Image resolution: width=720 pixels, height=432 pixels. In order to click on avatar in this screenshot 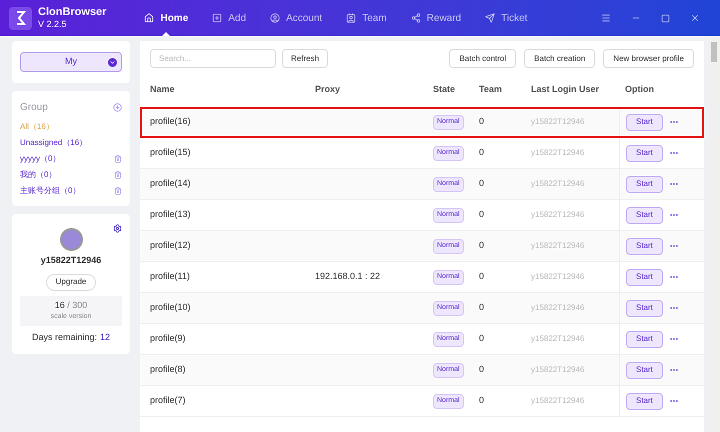, I will do `click(71, 239)`.